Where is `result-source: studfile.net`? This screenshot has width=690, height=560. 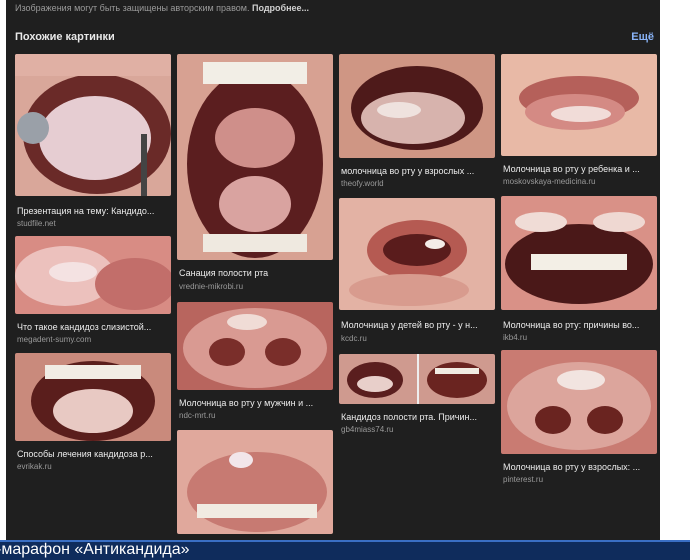
result-source: studfile.net is located at coordinates (36, 223).